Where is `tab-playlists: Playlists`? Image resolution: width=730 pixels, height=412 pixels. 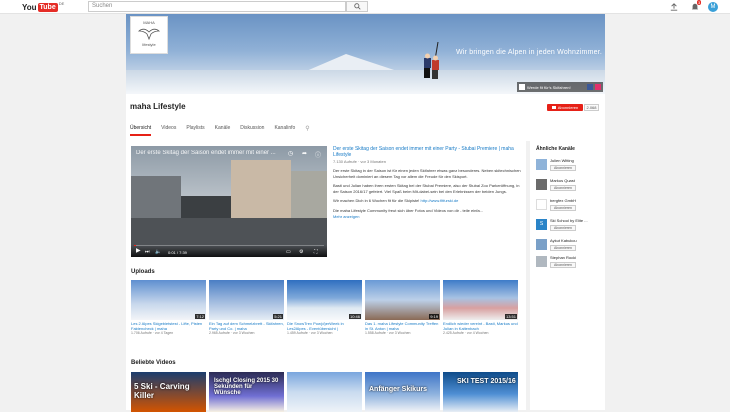 tab-playlists: Playlists is located at coordinates (195, 130).